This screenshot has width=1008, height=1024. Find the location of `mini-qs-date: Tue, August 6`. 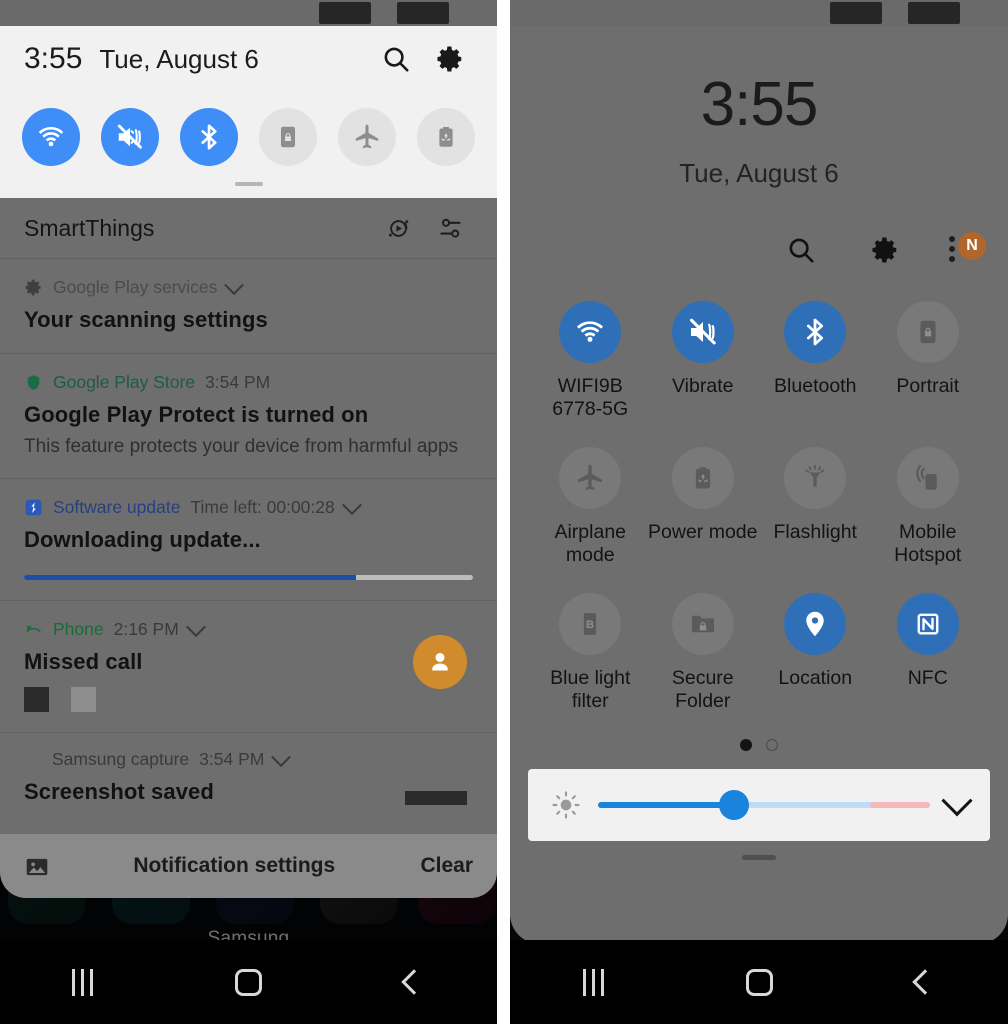

mini-qs-date: Tue, August 6 is located at coordinates (179, 59).